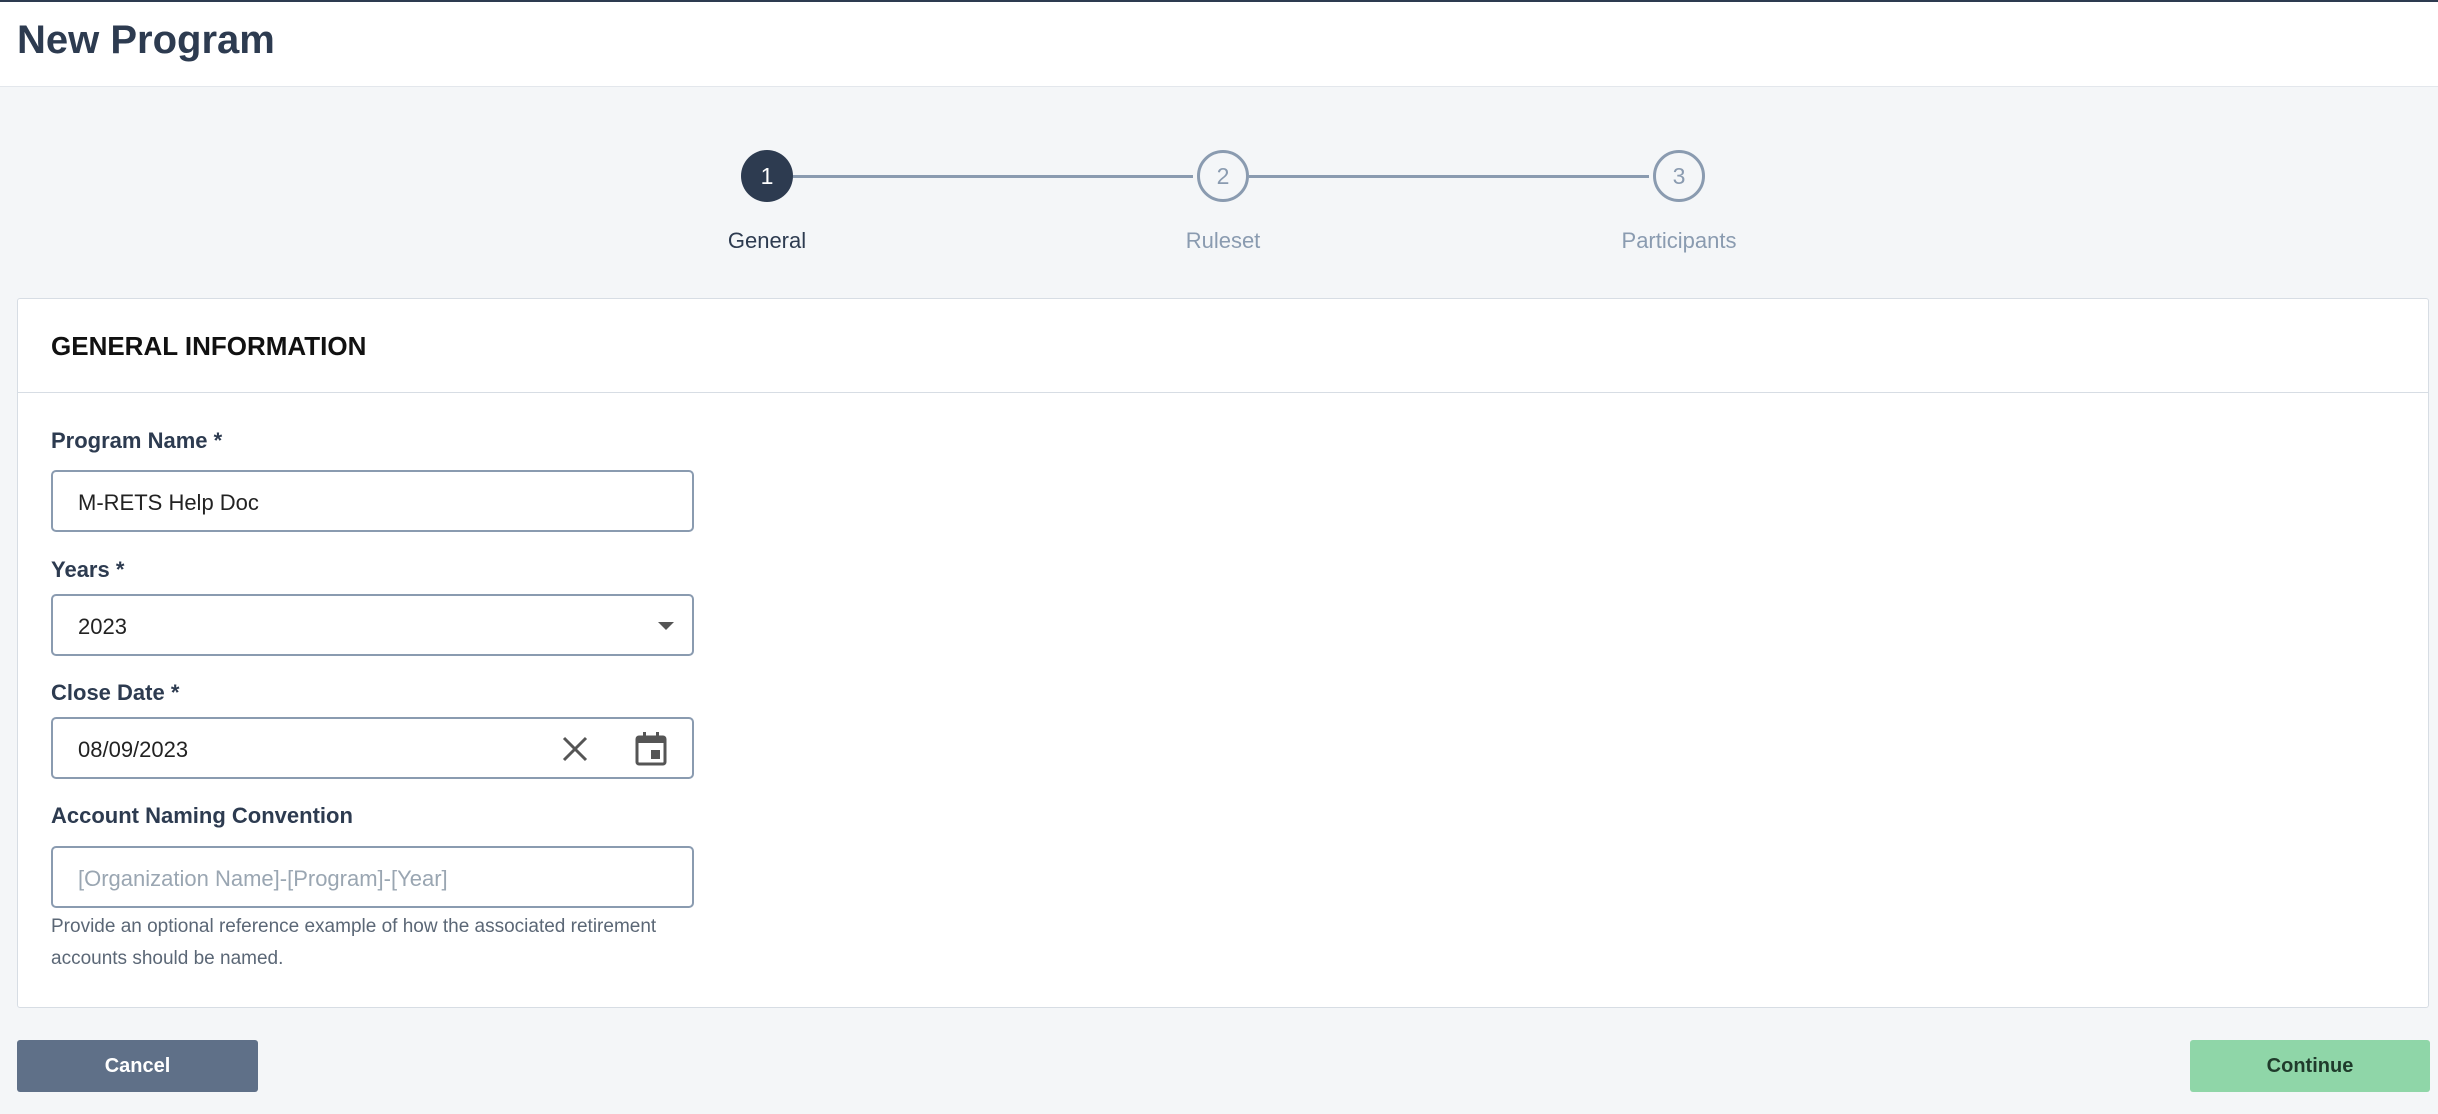 The height and width of the screenshot is (1114, 2438). I want to click on years-label: Years *, so click(88, 569).